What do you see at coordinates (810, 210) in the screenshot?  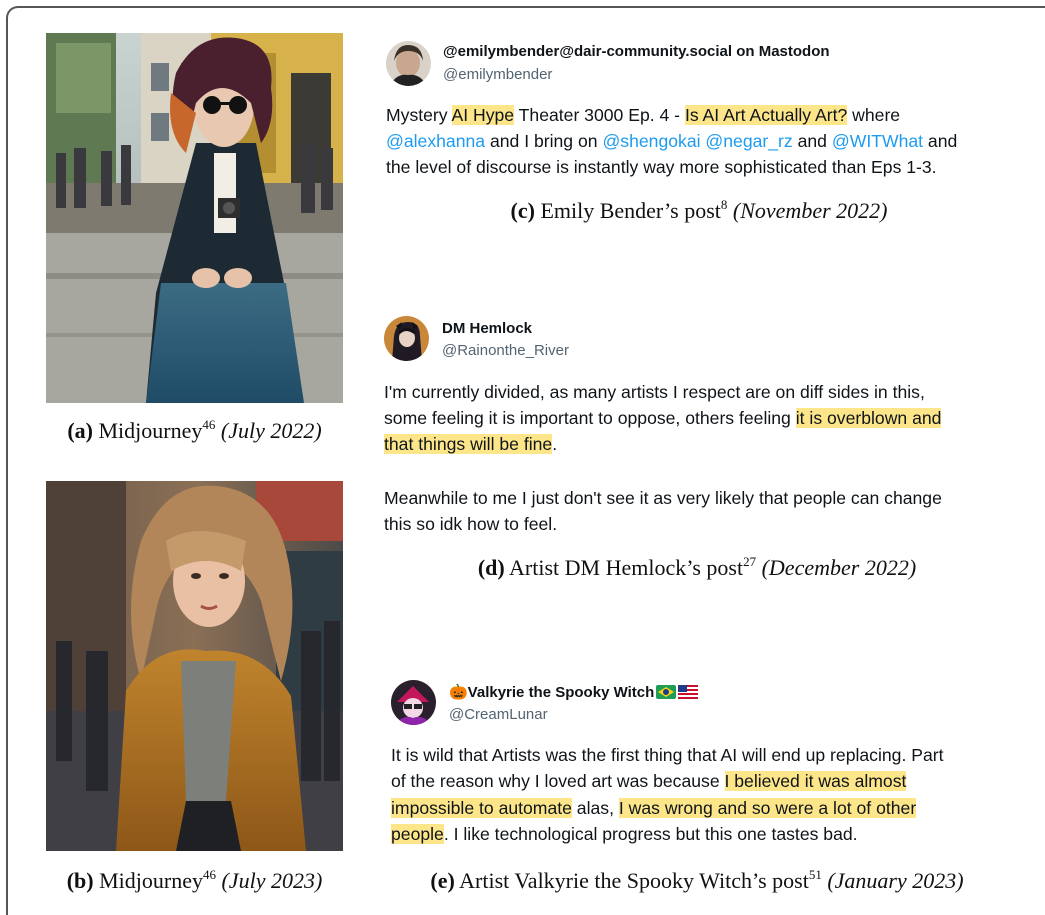 I see `caption-date: (November 2022)` at bounding box center [810, 210].